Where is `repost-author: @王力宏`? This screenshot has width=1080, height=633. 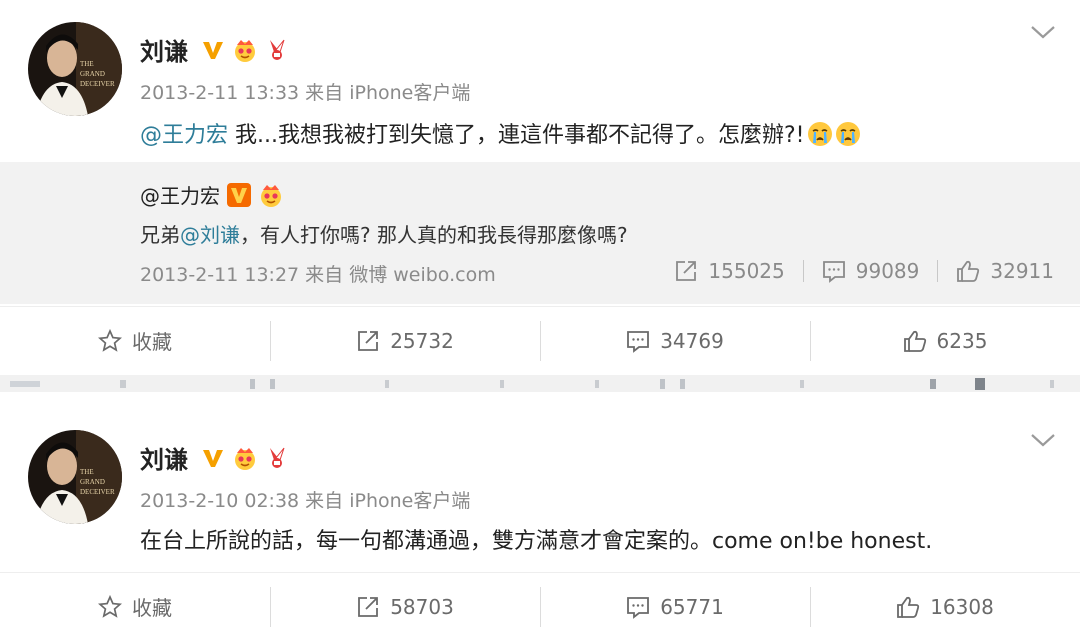 repost-author: @王力宏 is located at coordinates (180, 194).